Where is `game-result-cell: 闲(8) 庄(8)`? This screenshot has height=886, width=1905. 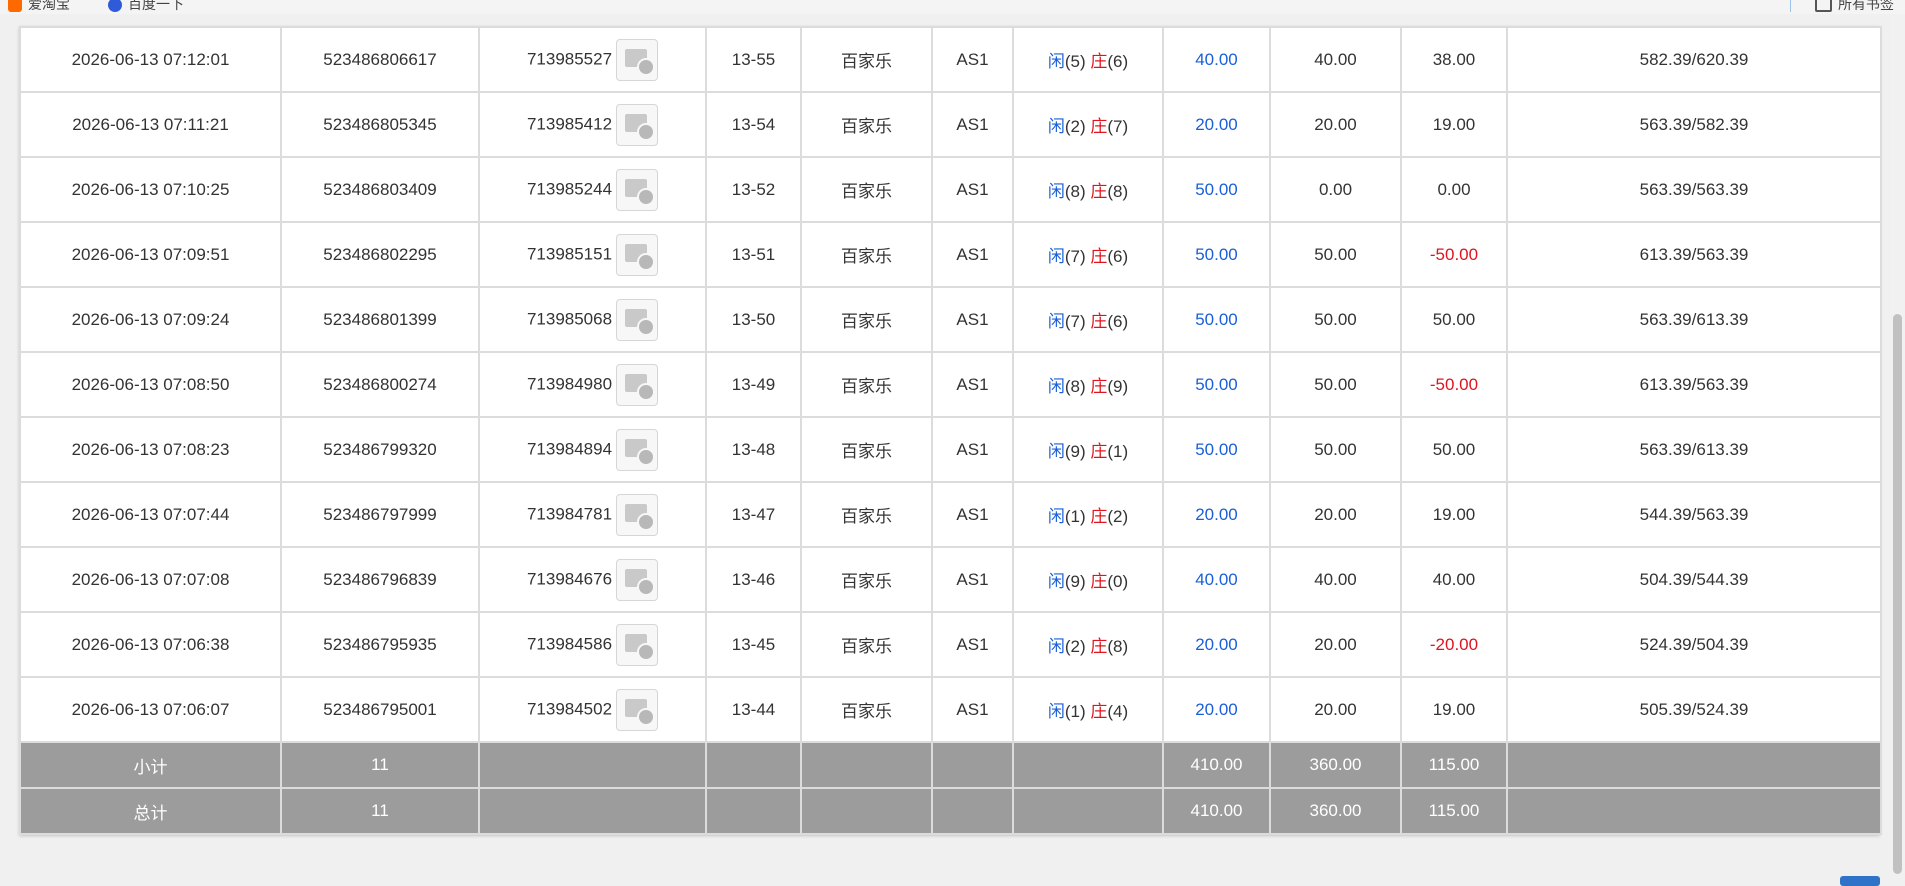
game-result-cell: 闲(8) 庄(8) is located at coordinates (1088, 189).